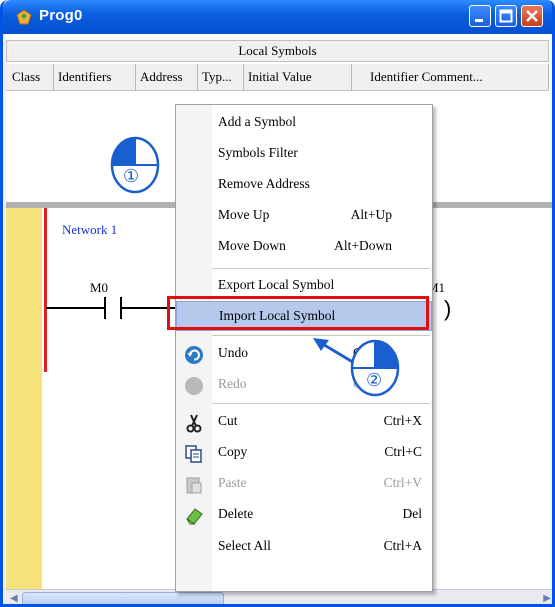  I want to click on menu-item-copy: Copy Ctrl+C, so click(304, 453).